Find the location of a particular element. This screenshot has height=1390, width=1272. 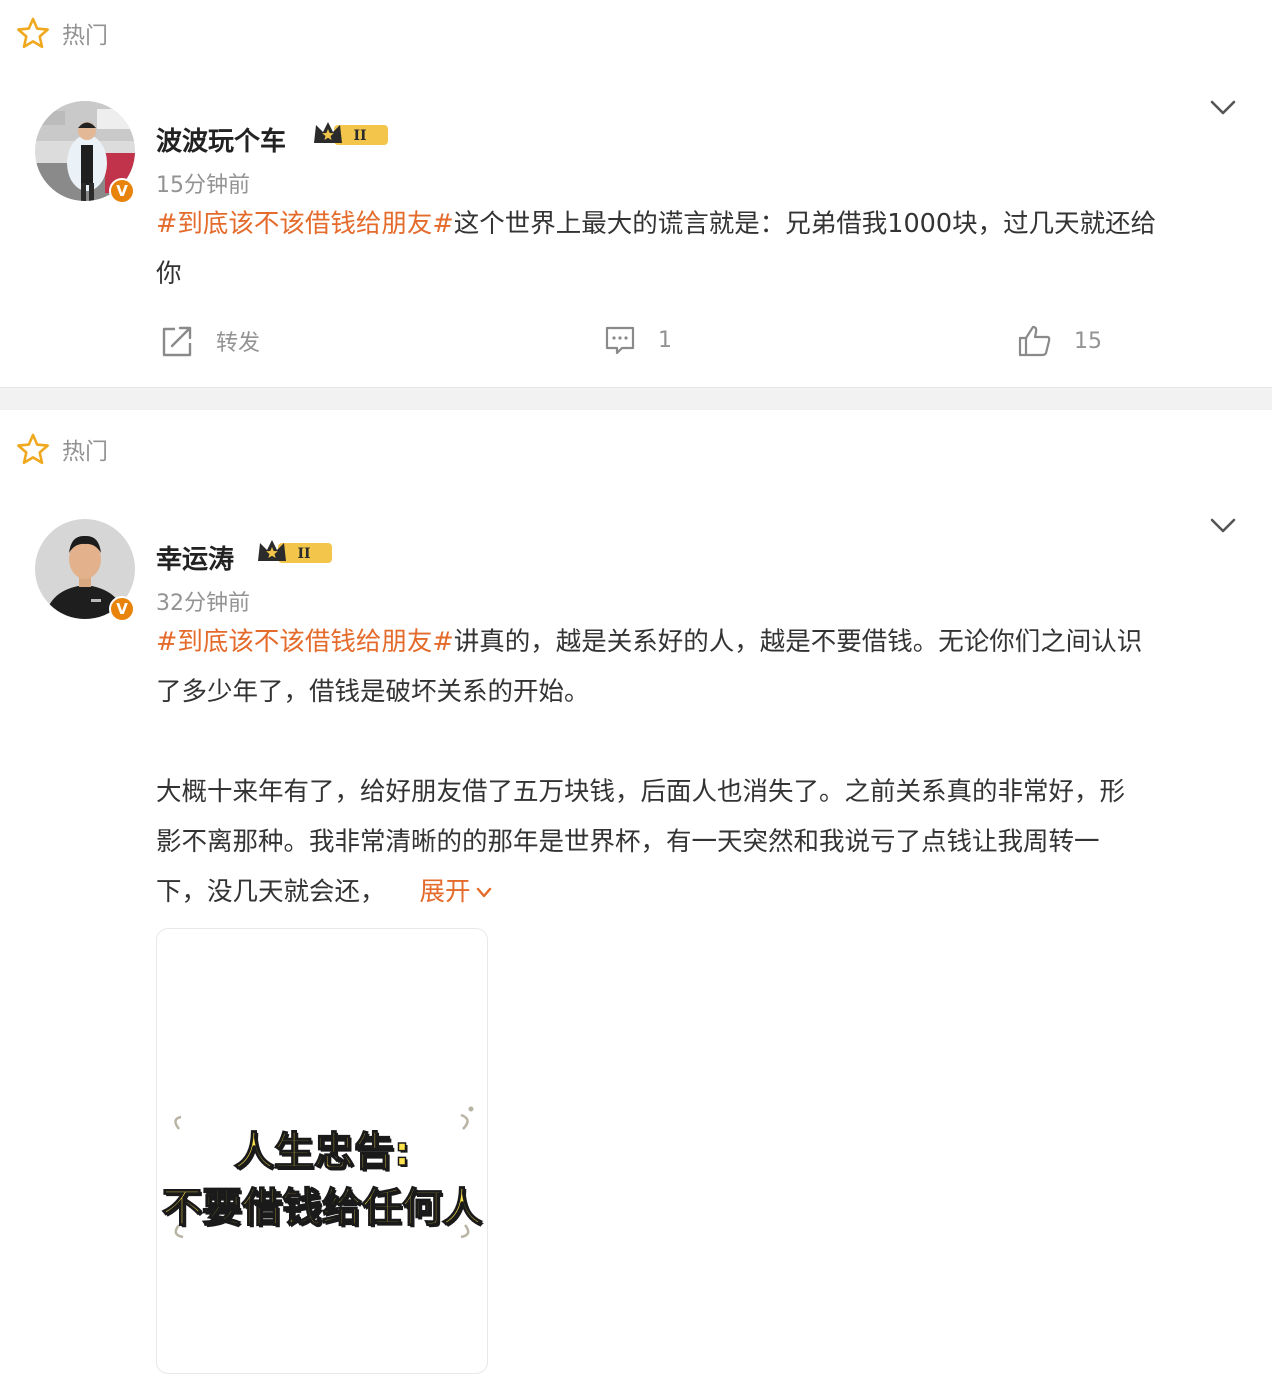

image-caption-line-2: 不要借钱给任何人 is located at coordinates (322, 1208).